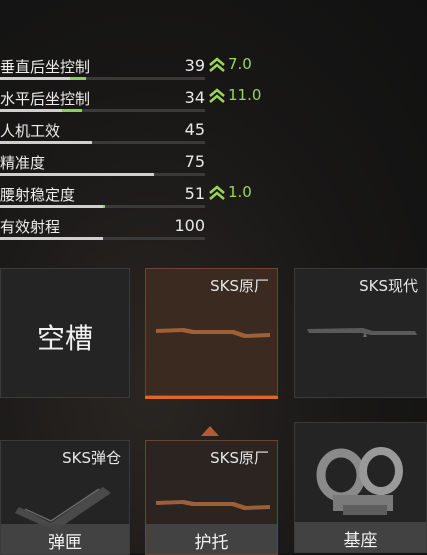 This screenshot has width=427, height=555. Describe the element at coordinates (64, 338) in the screenshot. I see `empty-slot-label: 空槽` at that location.